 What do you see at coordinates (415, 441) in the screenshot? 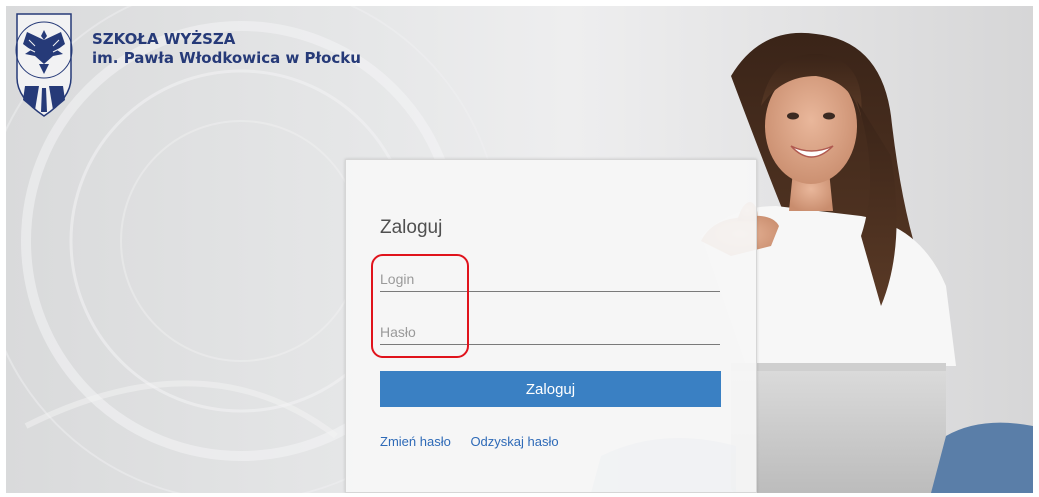
I see `change-password-link: Zmień hasło` at bounding box center [415, 441].